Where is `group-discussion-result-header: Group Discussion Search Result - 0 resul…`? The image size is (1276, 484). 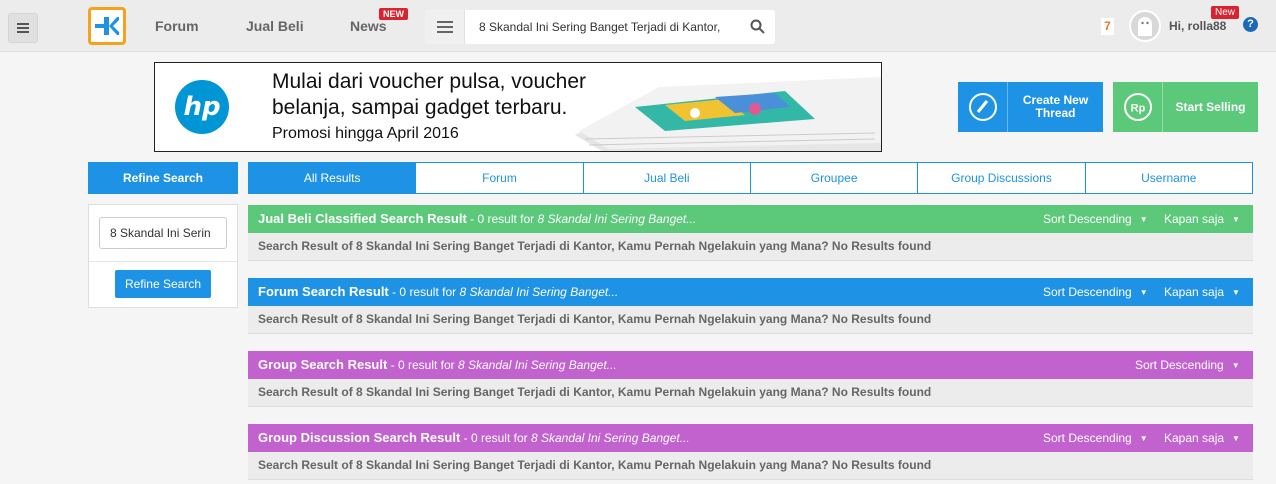 group-discussion-result-header: Group Discussion Search Result - 0 resul… is located at coordinates (750, 438).